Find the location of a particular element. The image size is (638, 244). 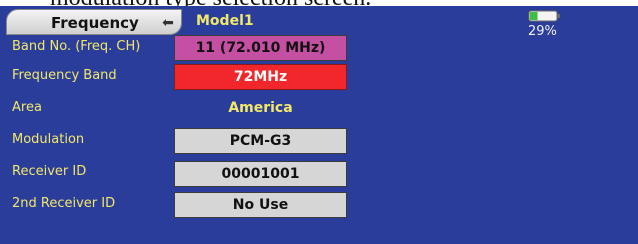

receiver-id-button: 00001001 is located at coordinates (260, 174).